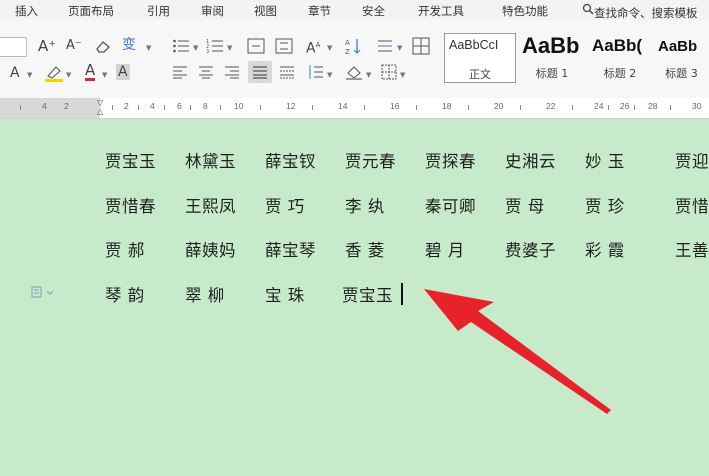  I want to click on red-arrow-icon, so click(517, 351).